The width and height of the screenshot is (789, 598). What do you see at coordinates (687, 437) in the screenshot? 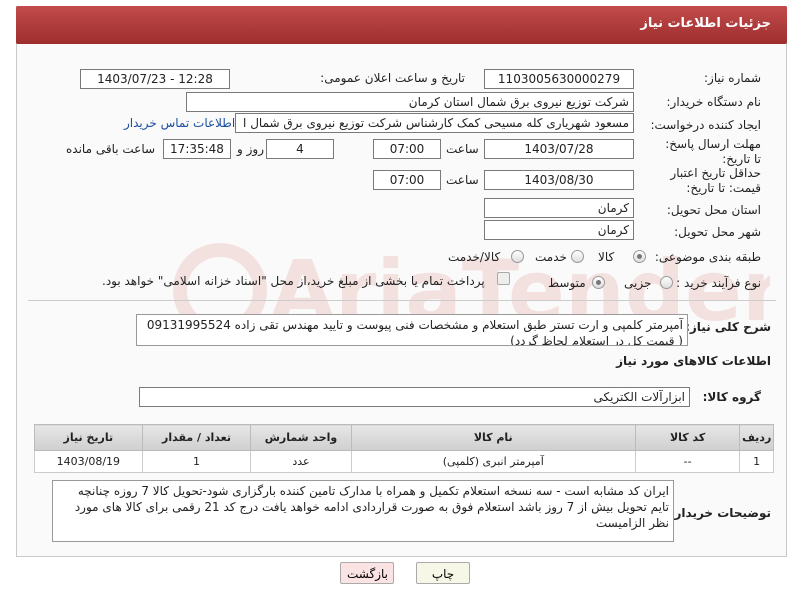
I see `col-code: کد کالا` at bounding box center [687, 437].